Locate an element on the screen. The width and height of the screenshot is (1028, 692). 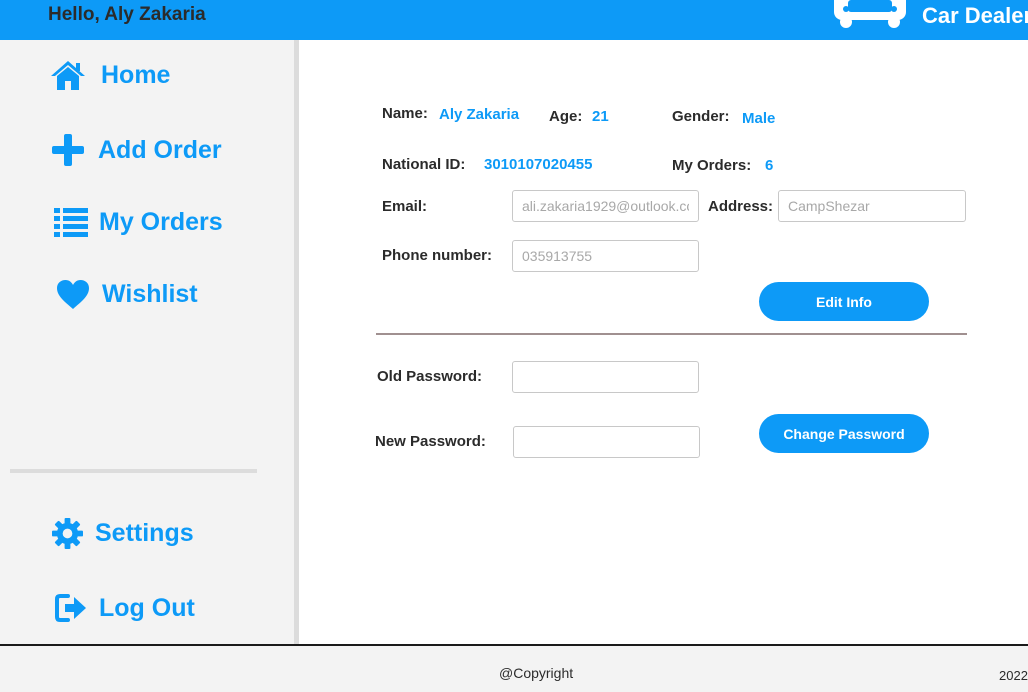
gear-icon is located at coordinates (67, 533).